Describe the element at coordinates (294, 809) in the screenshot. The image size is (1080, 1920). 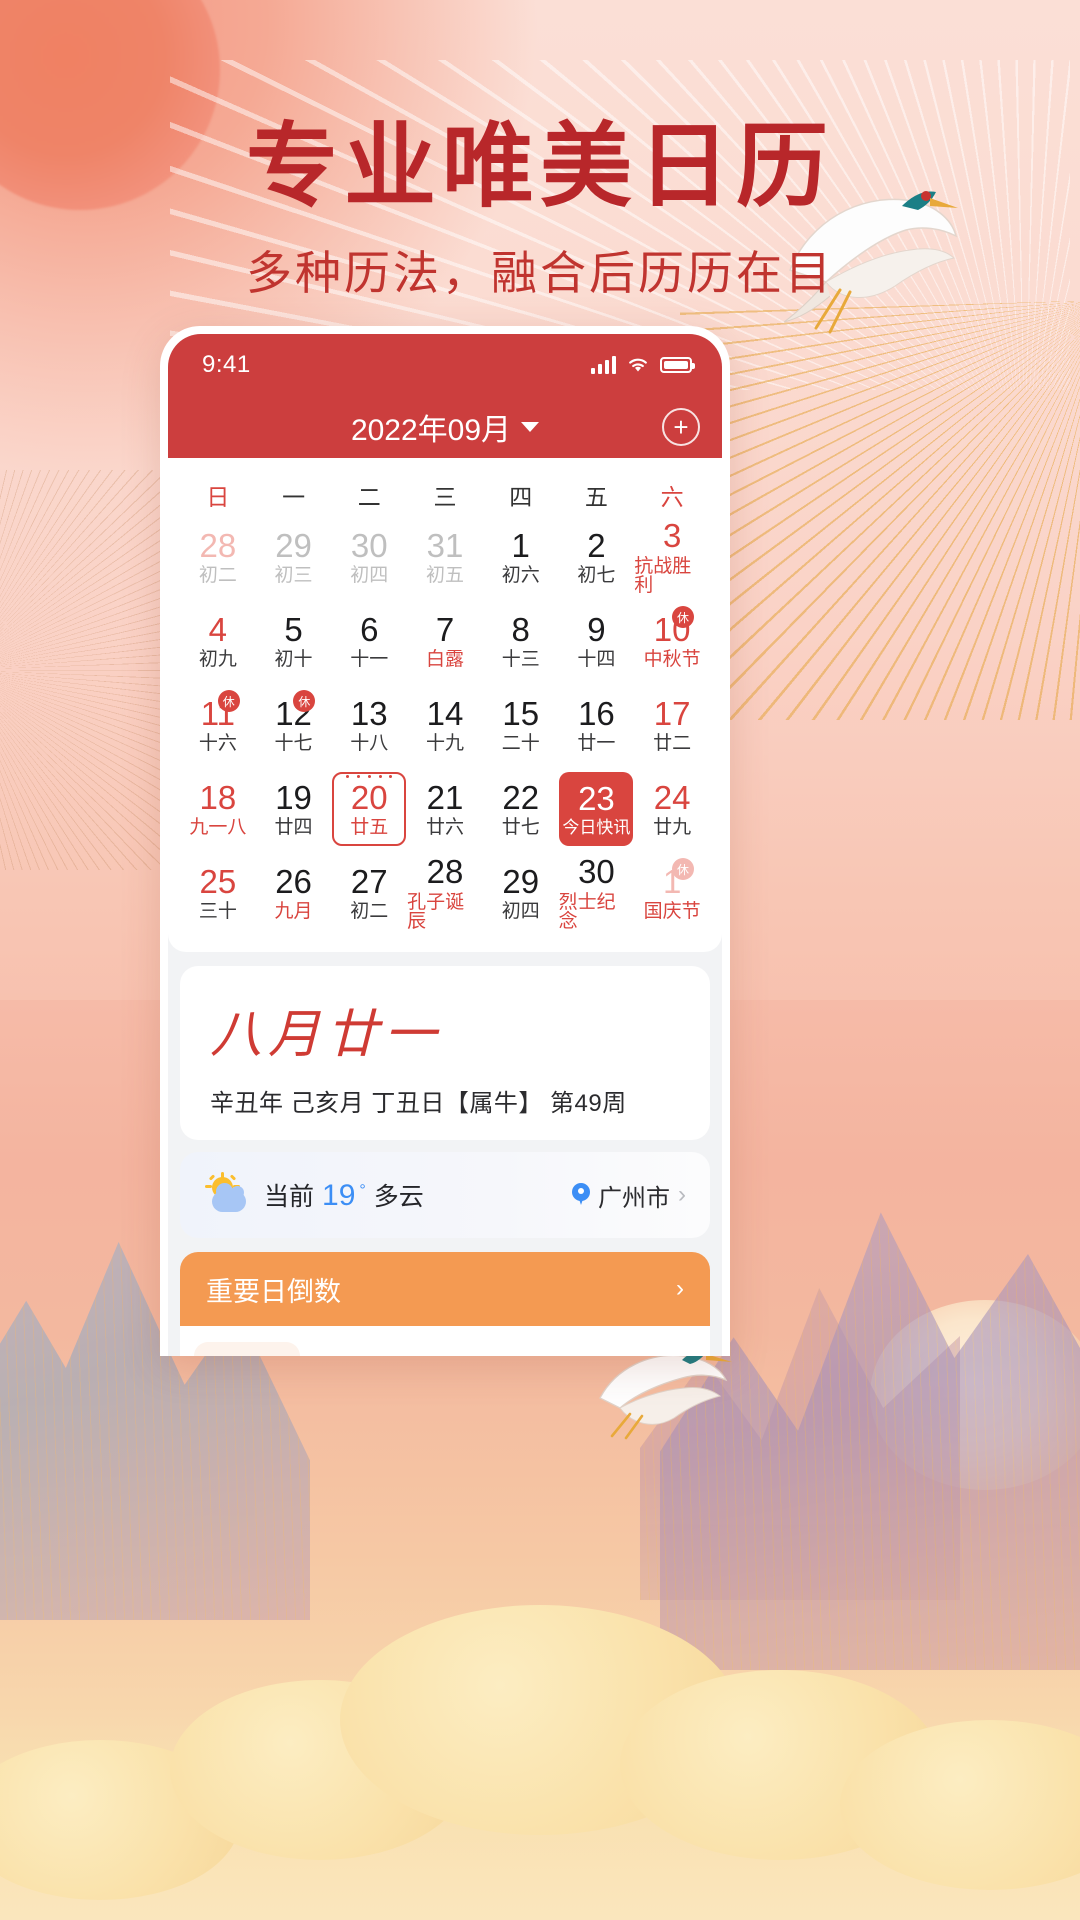
I see `calendar-day-cell: 19 廿四` at that location.